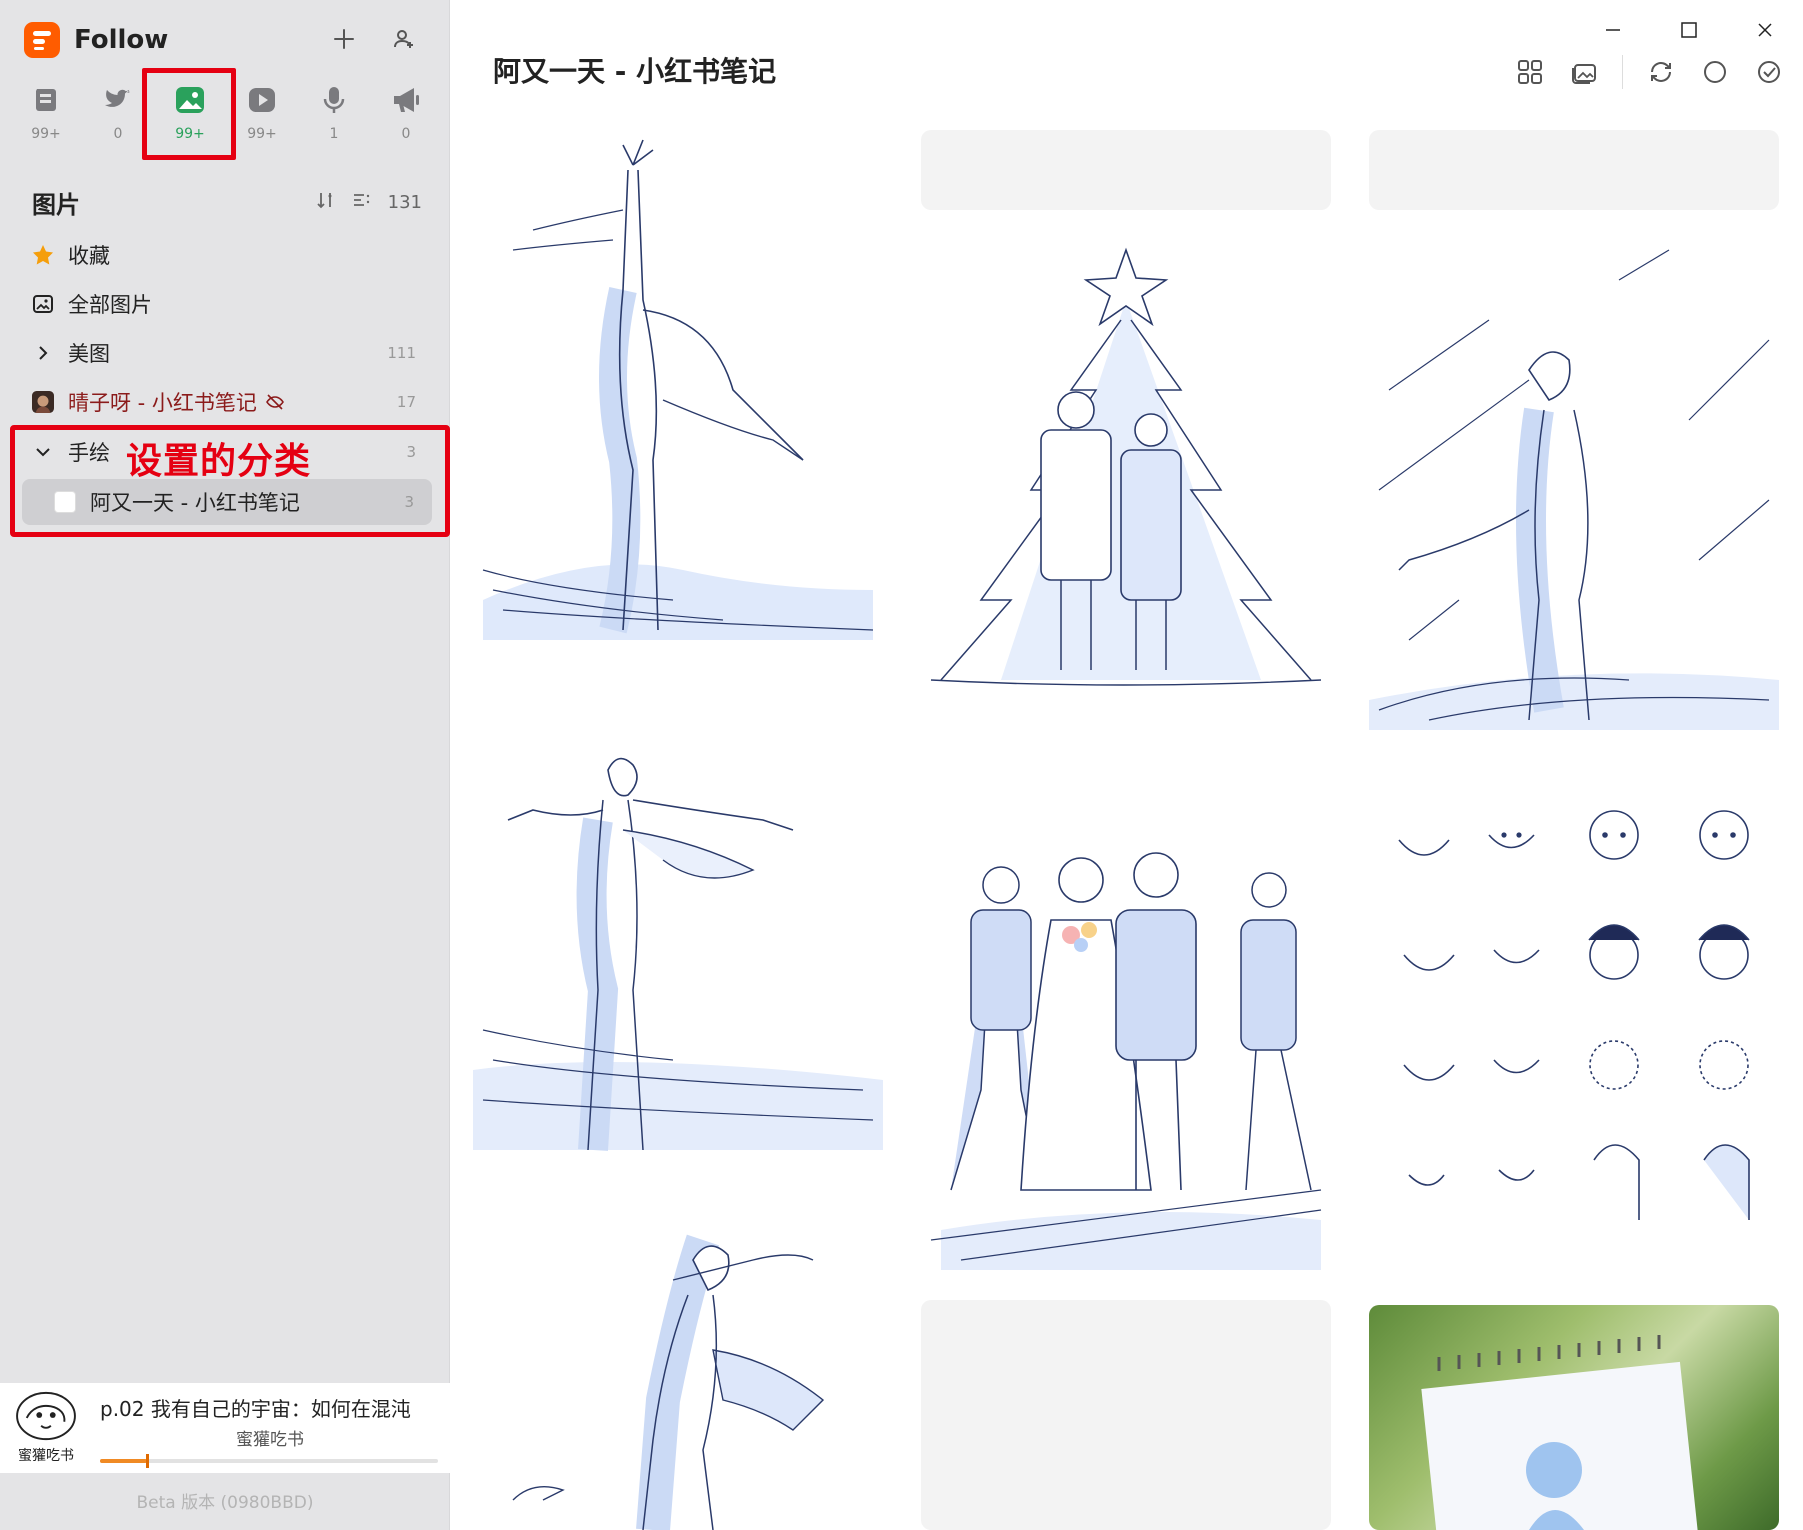 This screenshot has width=1803, height=1530. I want to click on sidebar-item-label: 美图, so click(89, 354).